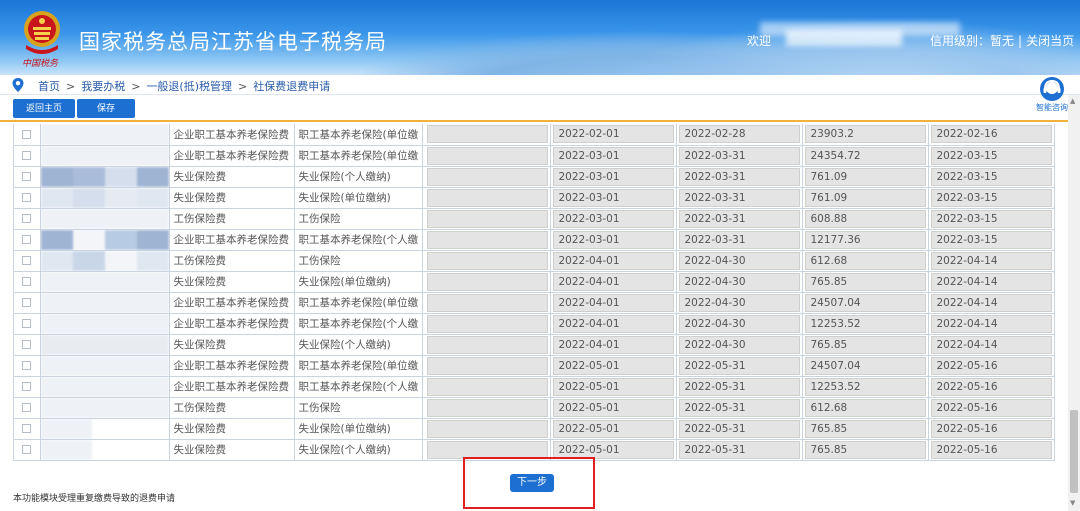 The height and width of the screenshot is (511, 1080). What do you see at coordinates (44, 108) in the screenshot?
I see `return-home-button: 返回主页` at bounding box center [44, 108].